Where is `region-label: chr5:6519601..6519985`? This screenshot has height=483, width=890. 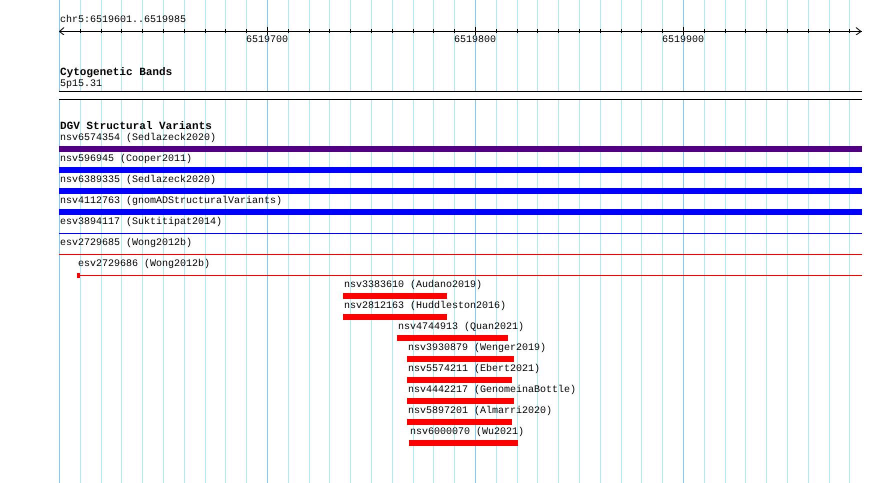
region-label: chr5:6519601..6519985 is located at coordinates (122, 21).